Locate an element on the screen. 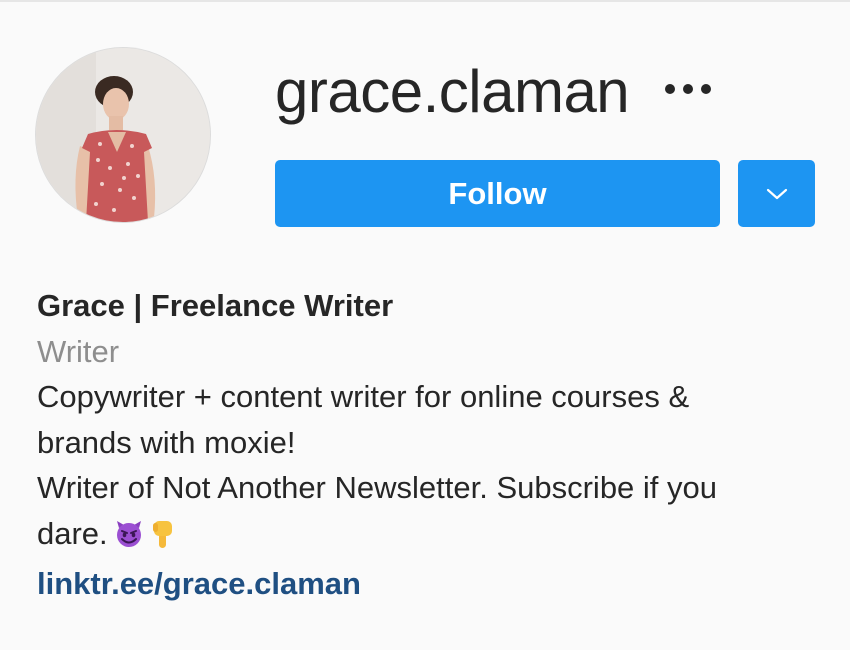  category-label: Writer is located at coordinates (78, 351).